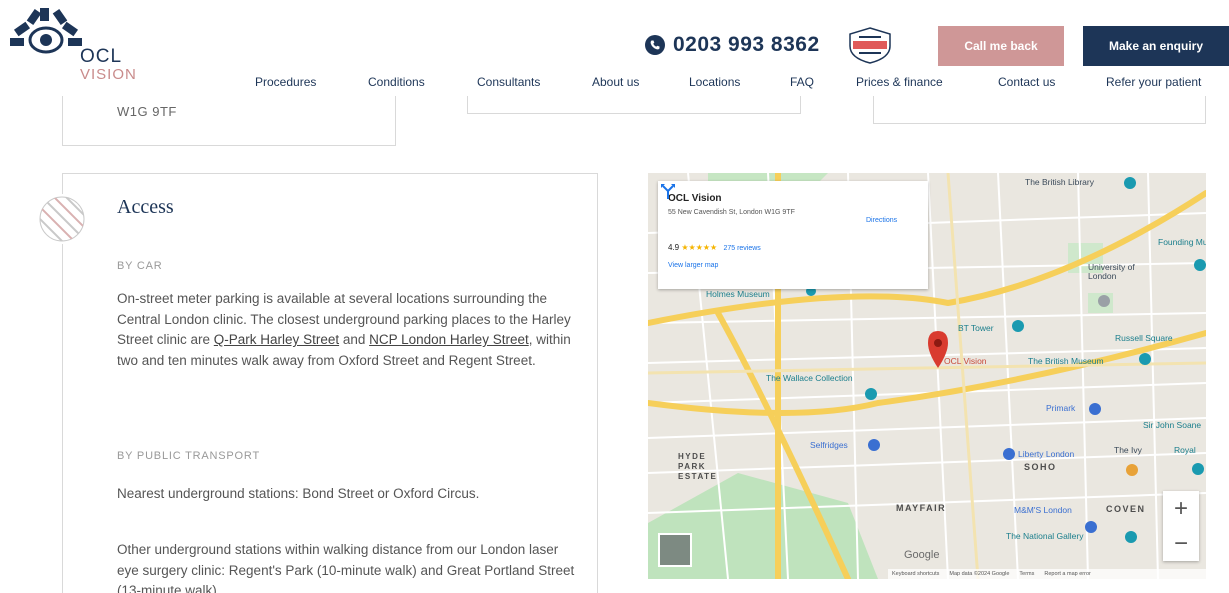 Image resolution: width=1229 pixels, height=593 pixels. What do you see at coordinates (1156, 46) in the screenshot?
I see `make-an-enquiry-button: Make an enquiry` at bounding box center [1156, 46].